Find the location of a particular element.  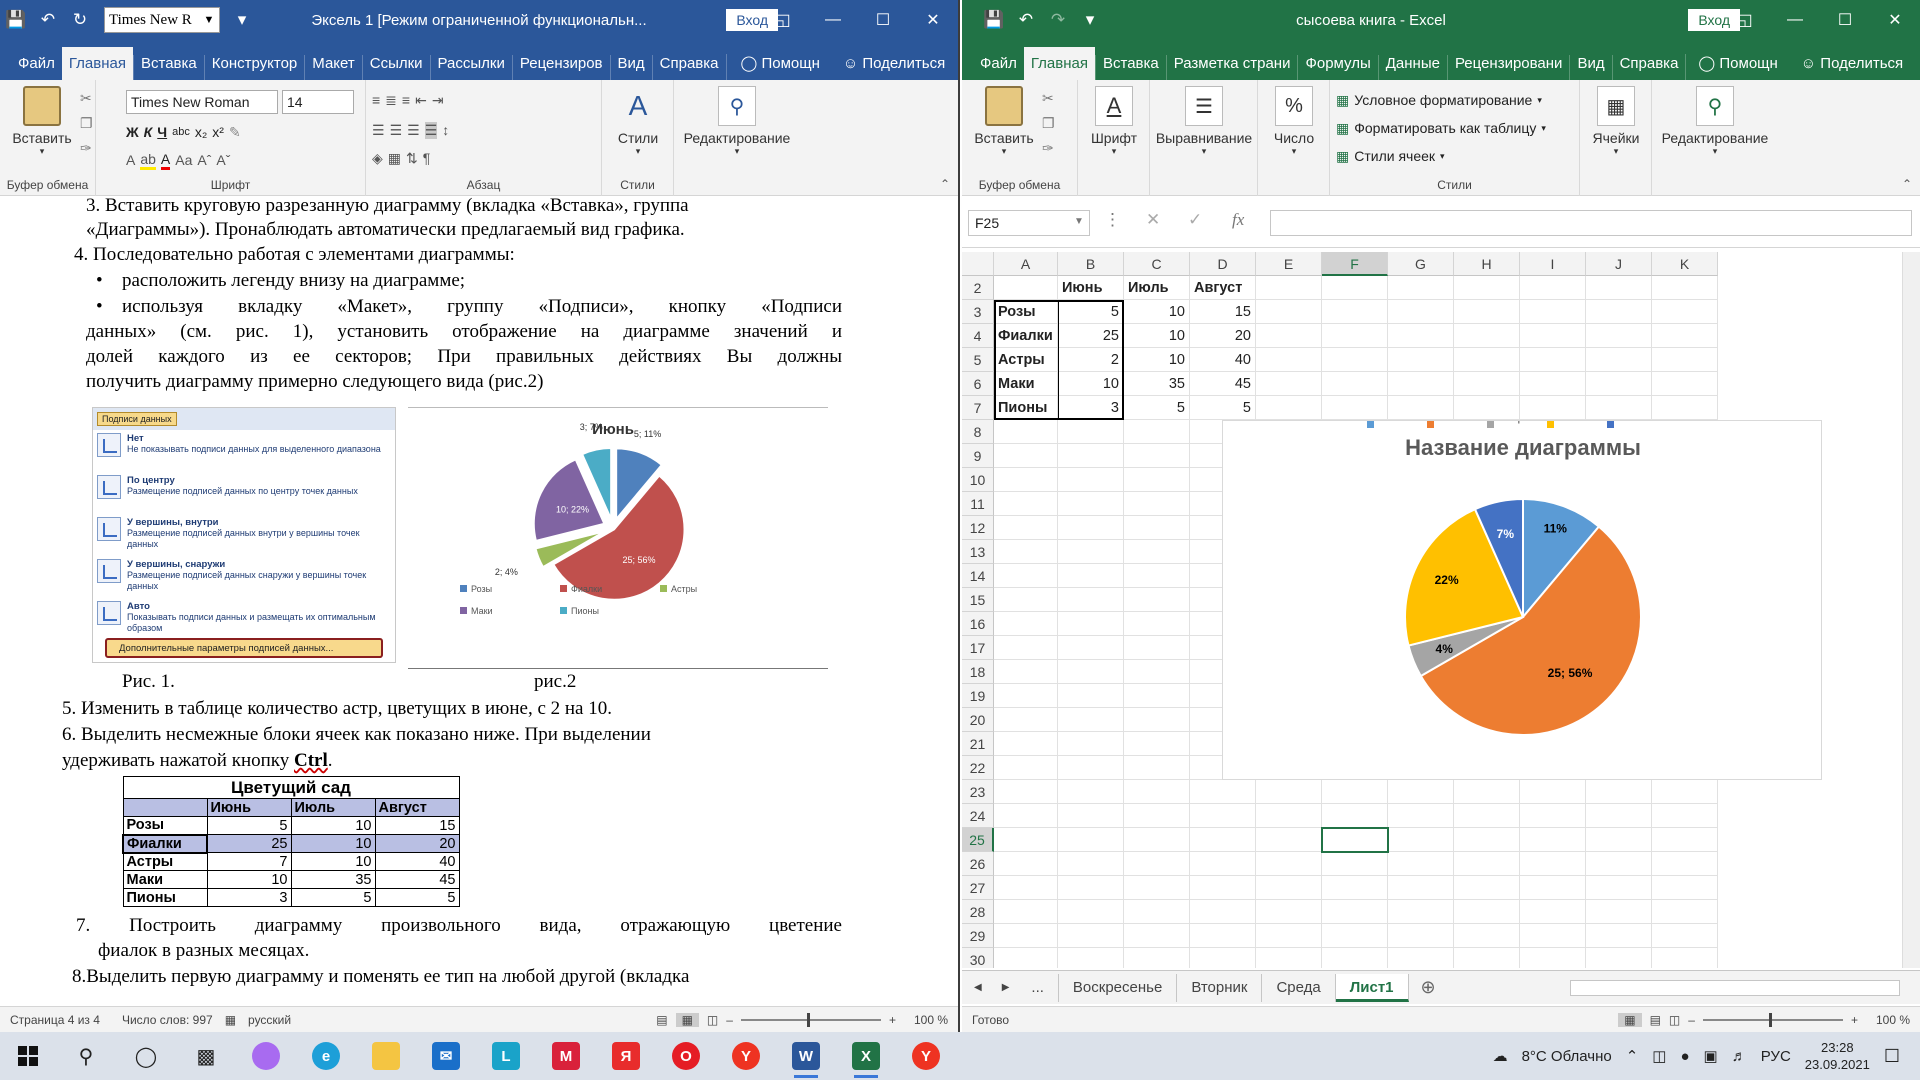

tab-design: Конструктор is located at coordinates (254, 67).